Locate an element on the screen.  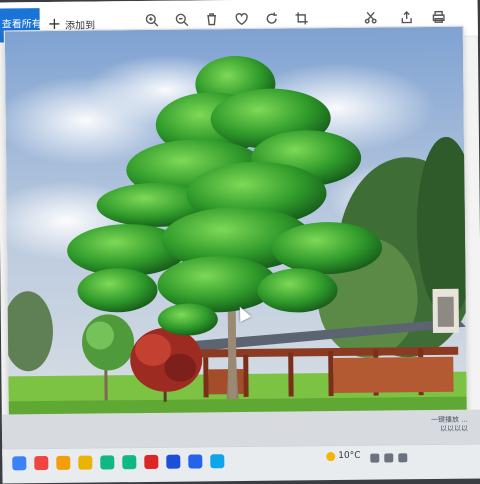
zoom-in-icon is located at coordinates (152, 20).